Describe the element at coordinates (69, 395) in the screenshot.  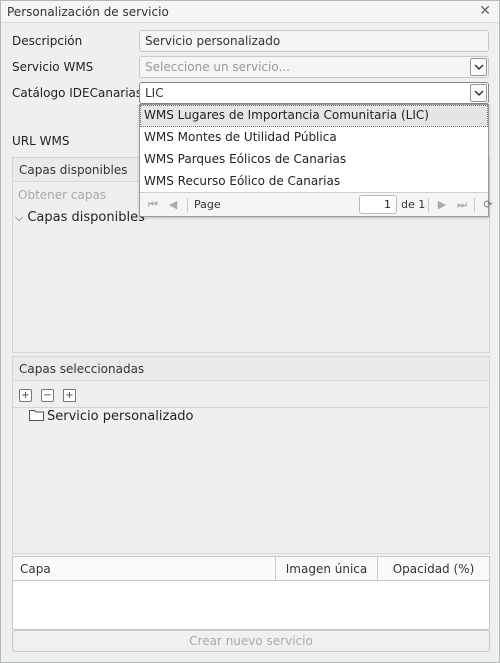
I see `new-folder-icon: +` at that location.